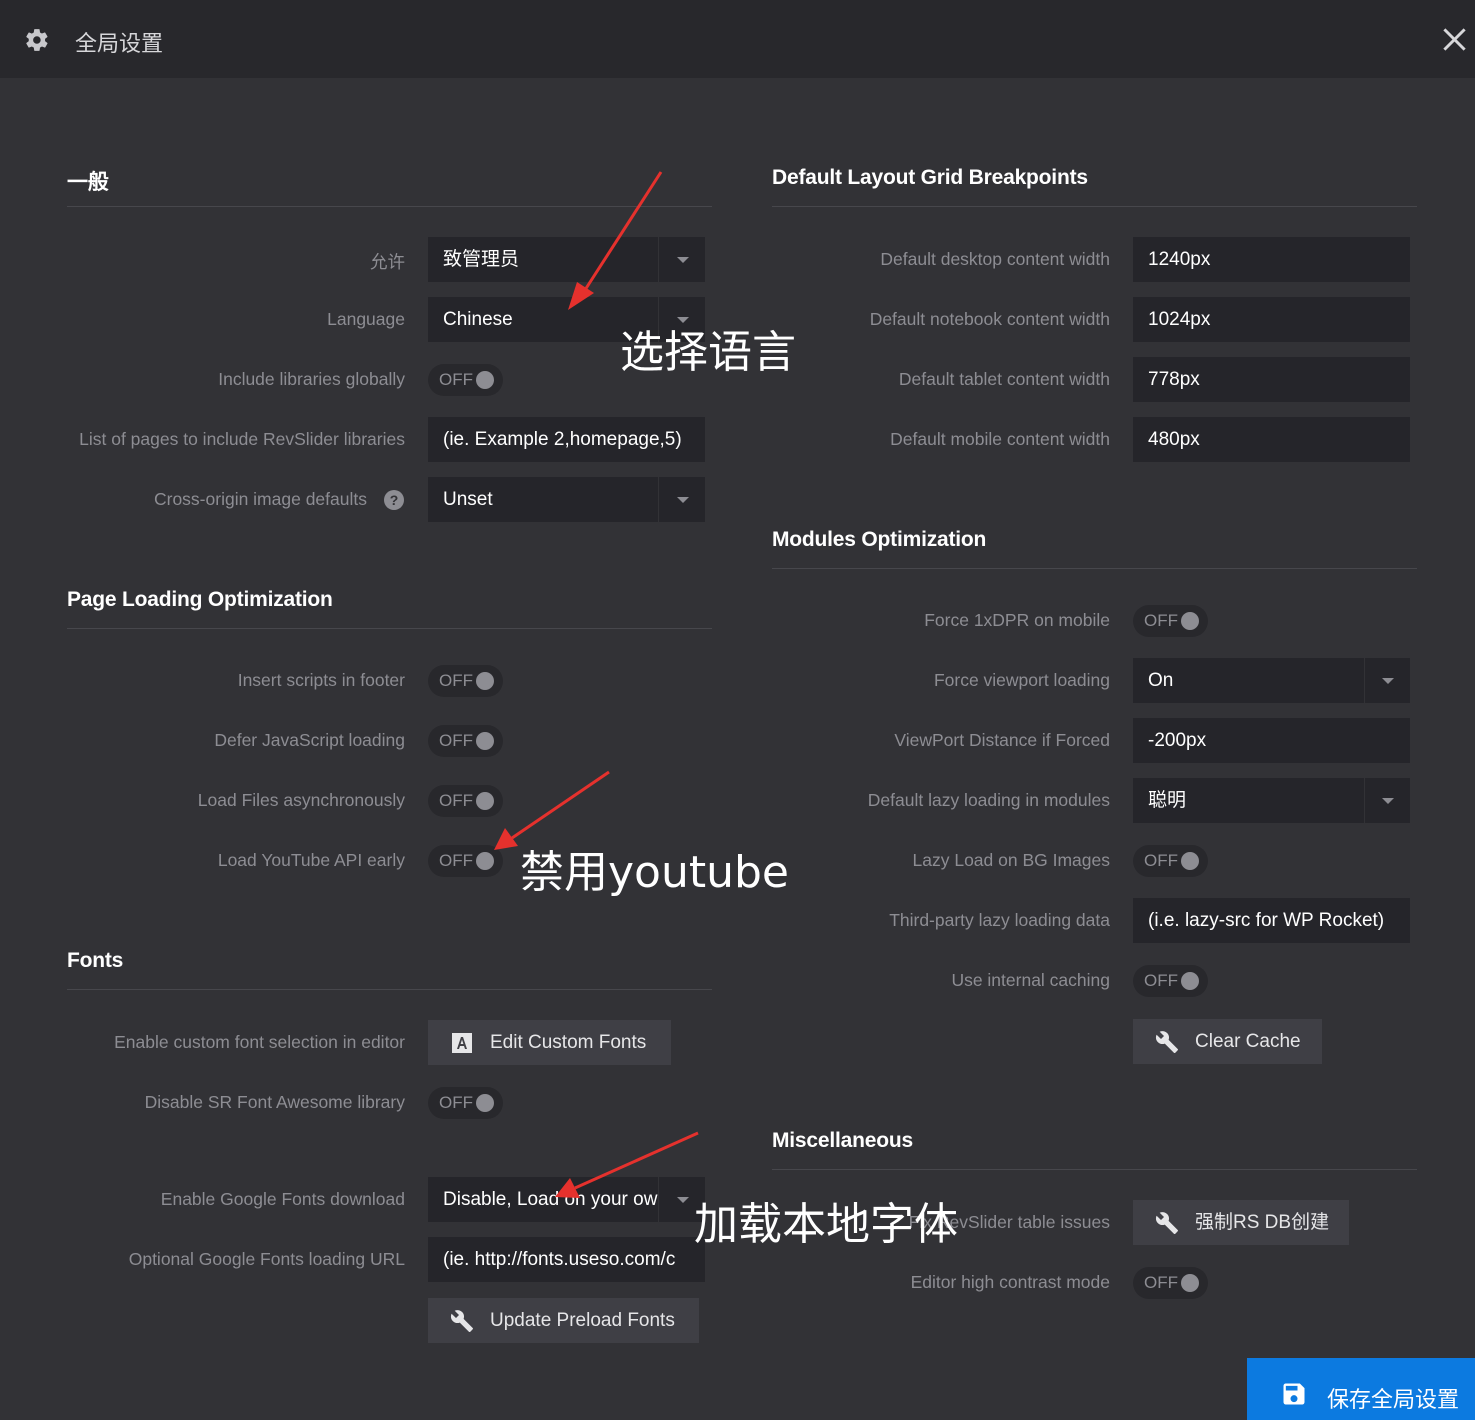  I want to click on lazy-bg-toggle: OFF, so click(1170, 861).